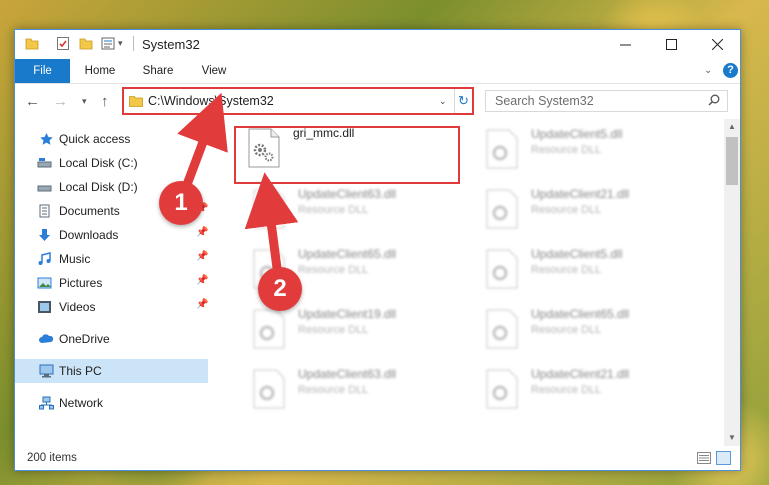  What do you see at coordinates (377, 44) in the screenshot?
I see `title-bar: ▾ System32` at bounding box center [377, 44].